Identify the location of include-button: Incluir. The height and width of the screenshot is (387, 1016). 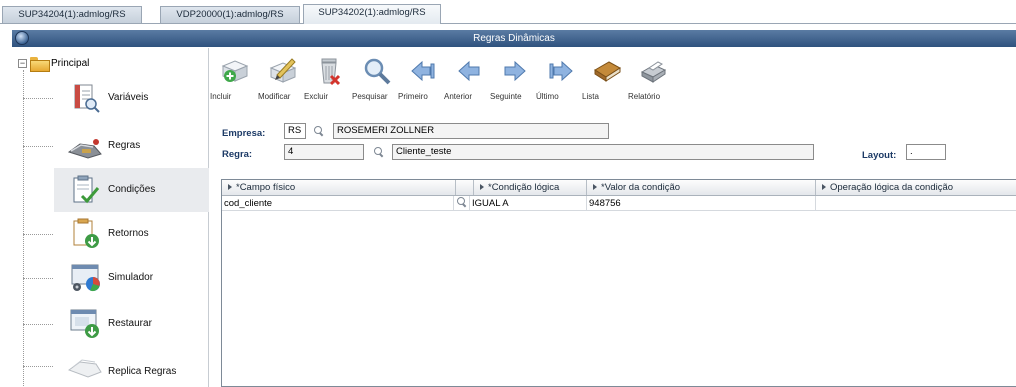
(234, 78).